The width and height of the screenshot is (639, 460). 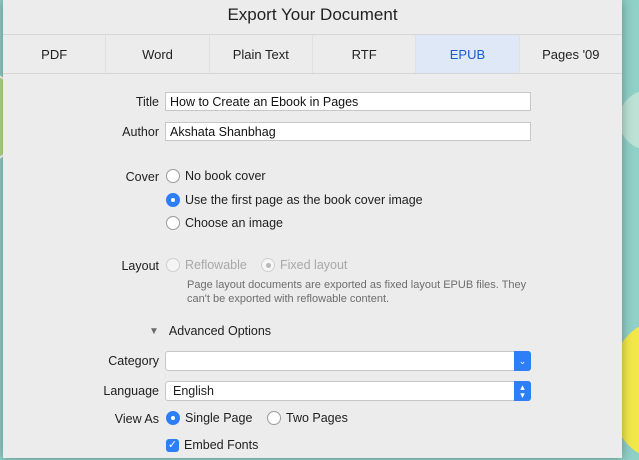 What do you see at coordinates (193, 391) in the screenshot?
I see `language-value: English` at bounding box center [193, 391].